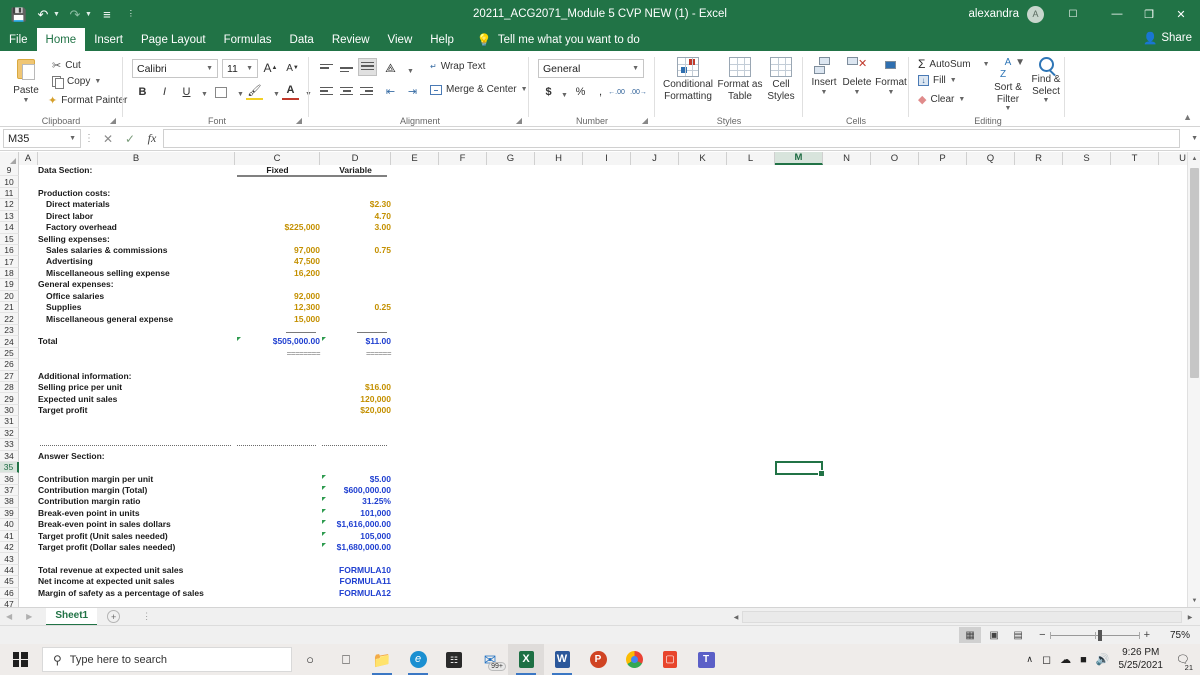 The image size is (1200, 675). I want to click on row-header-20: 20, so click(9, 296).